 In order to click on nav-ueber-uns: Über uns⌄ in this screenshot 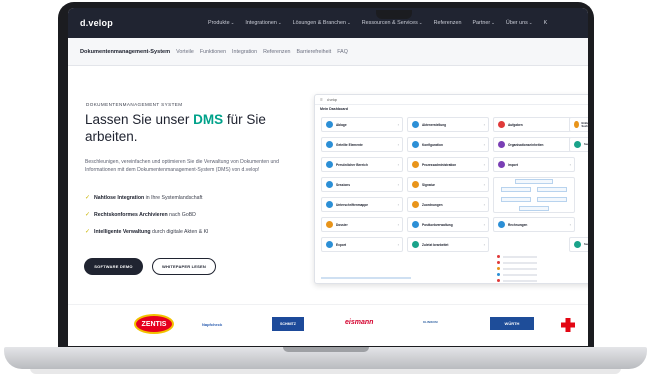, I will do `click(519, 23)`.